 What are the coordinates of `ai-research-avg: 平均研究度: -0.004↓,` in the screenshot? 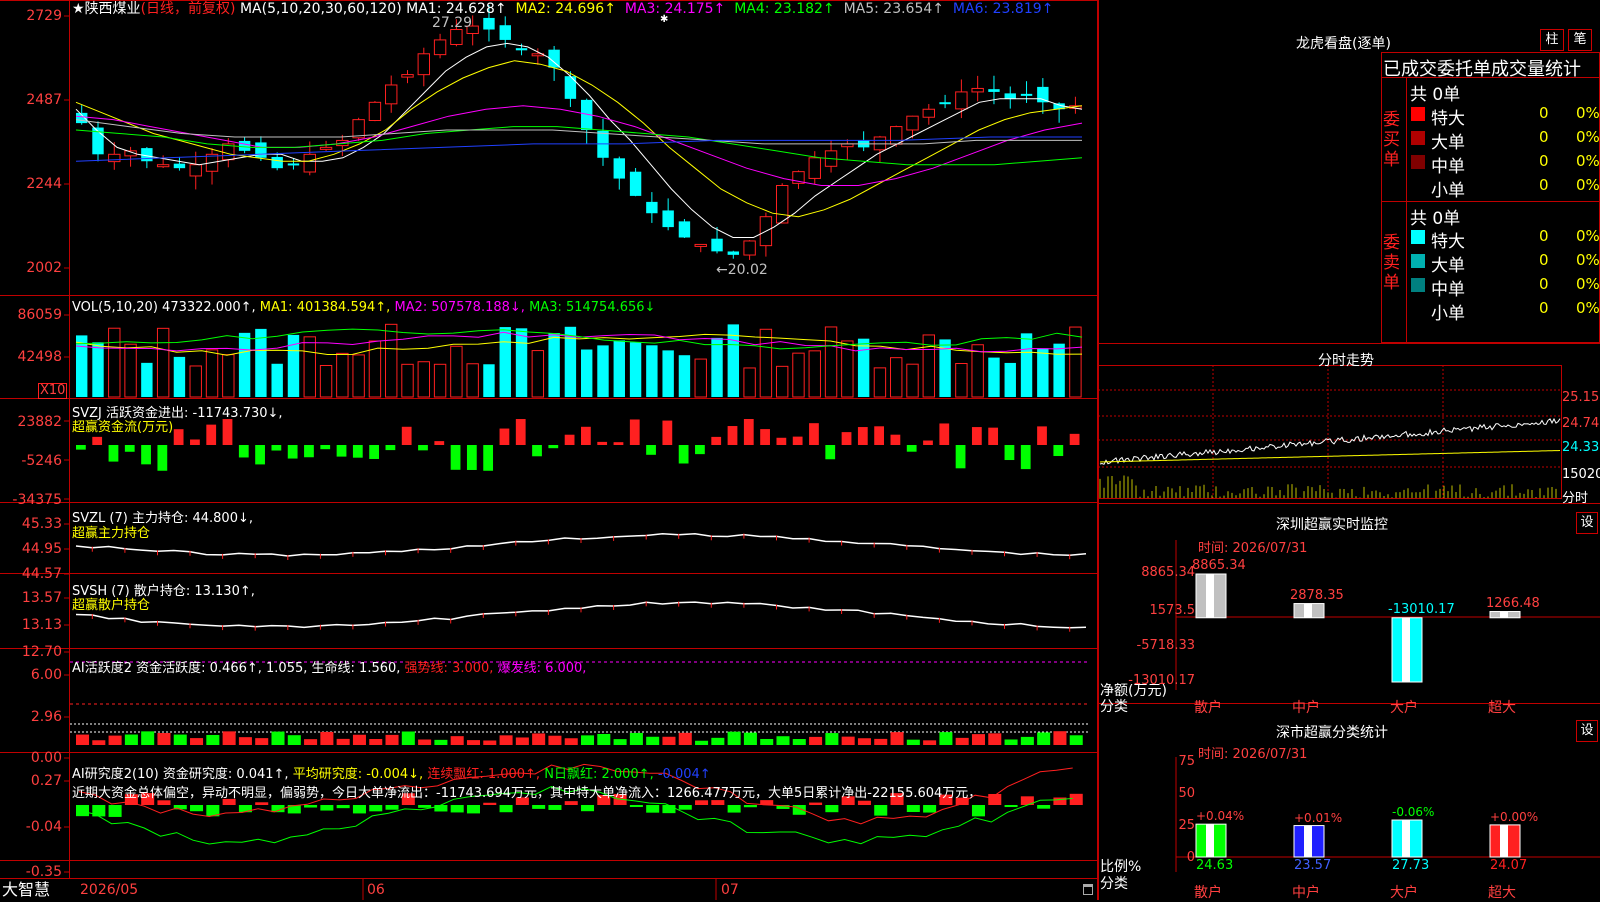 It's located at (358, 774).